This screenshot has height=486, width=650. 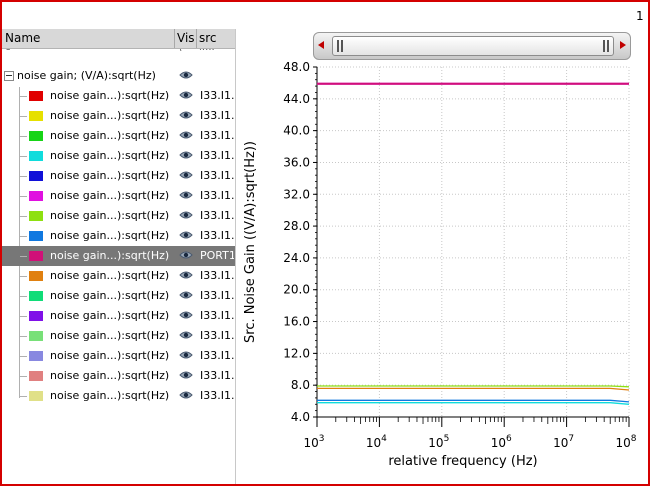 I want to click on collapse-icon, so click(x=9, y=76).